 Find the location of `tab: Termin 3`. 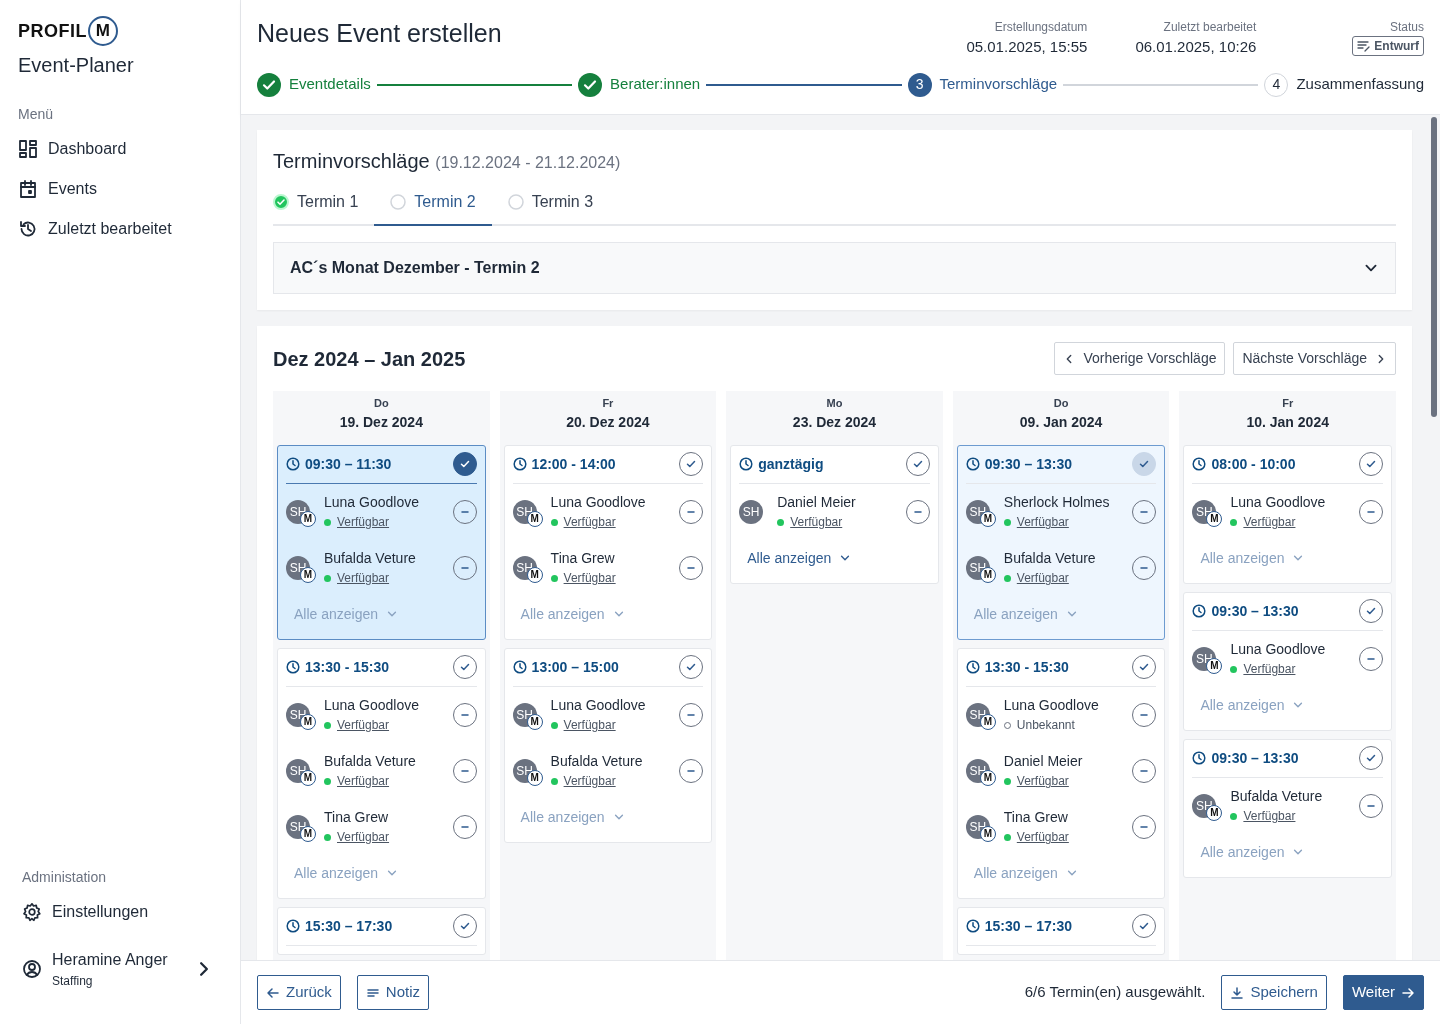

tab: Termin 3 is located at coordinates (550, 205).